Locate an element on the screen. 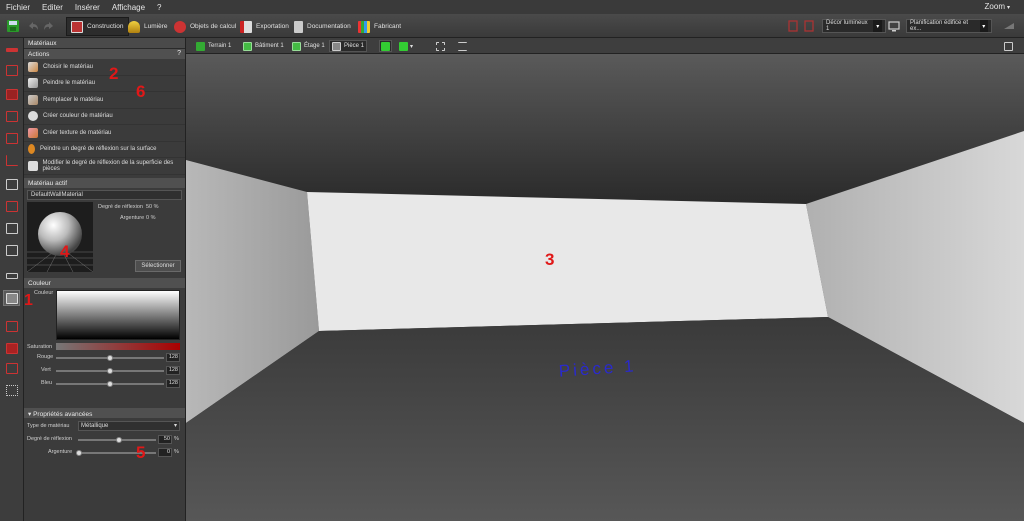  paint-icon is located at coordinates (11, 326).